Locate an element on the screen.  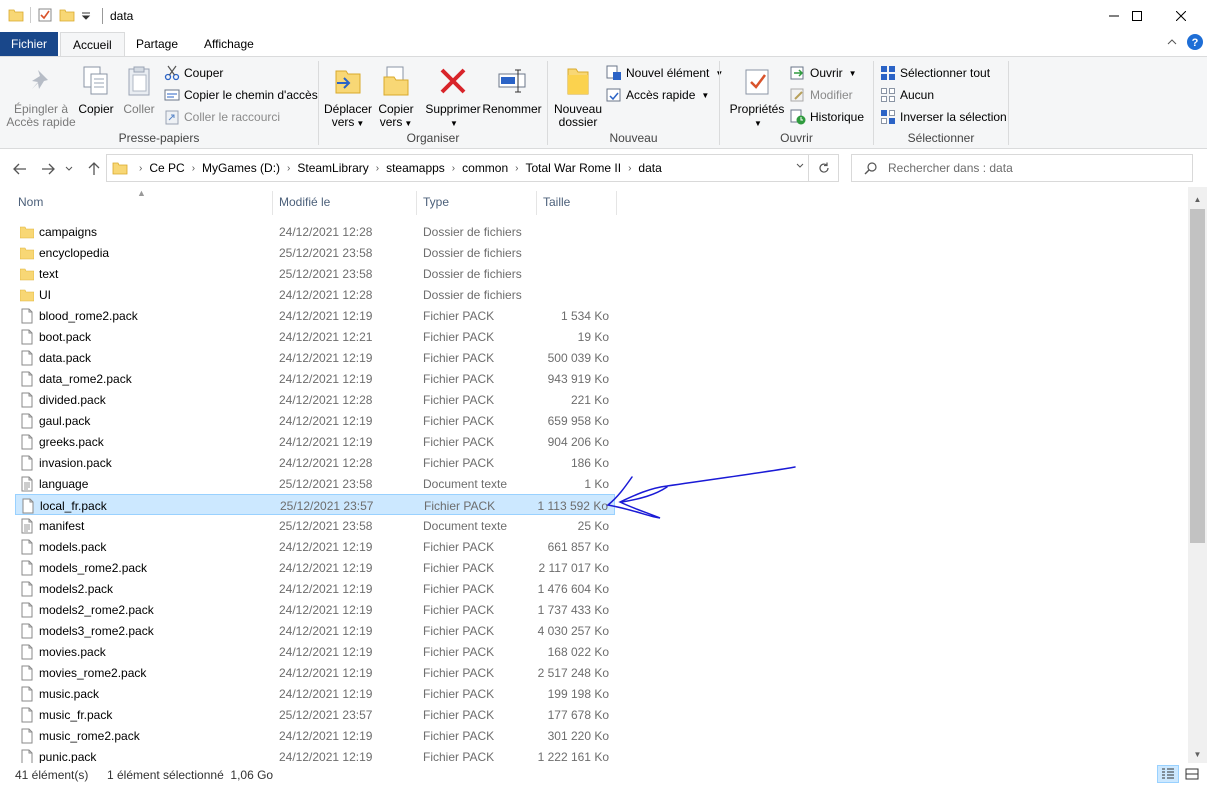
invert-selection-button: Inverser la sélection is located at coordinates (943, 117).